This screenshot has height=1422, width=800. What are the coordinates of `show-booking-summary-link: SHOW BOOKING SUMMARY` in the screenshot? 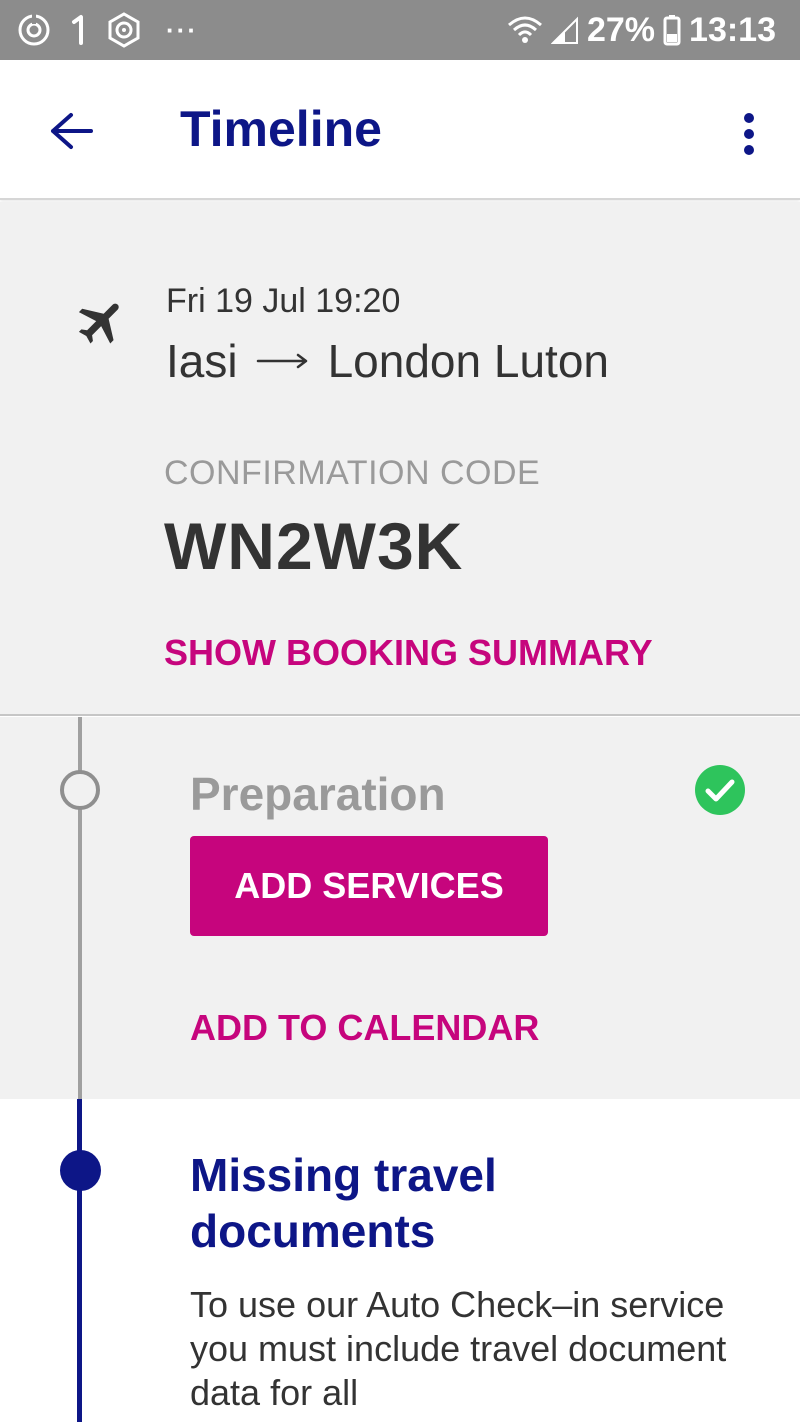 It's located at (408, 653).